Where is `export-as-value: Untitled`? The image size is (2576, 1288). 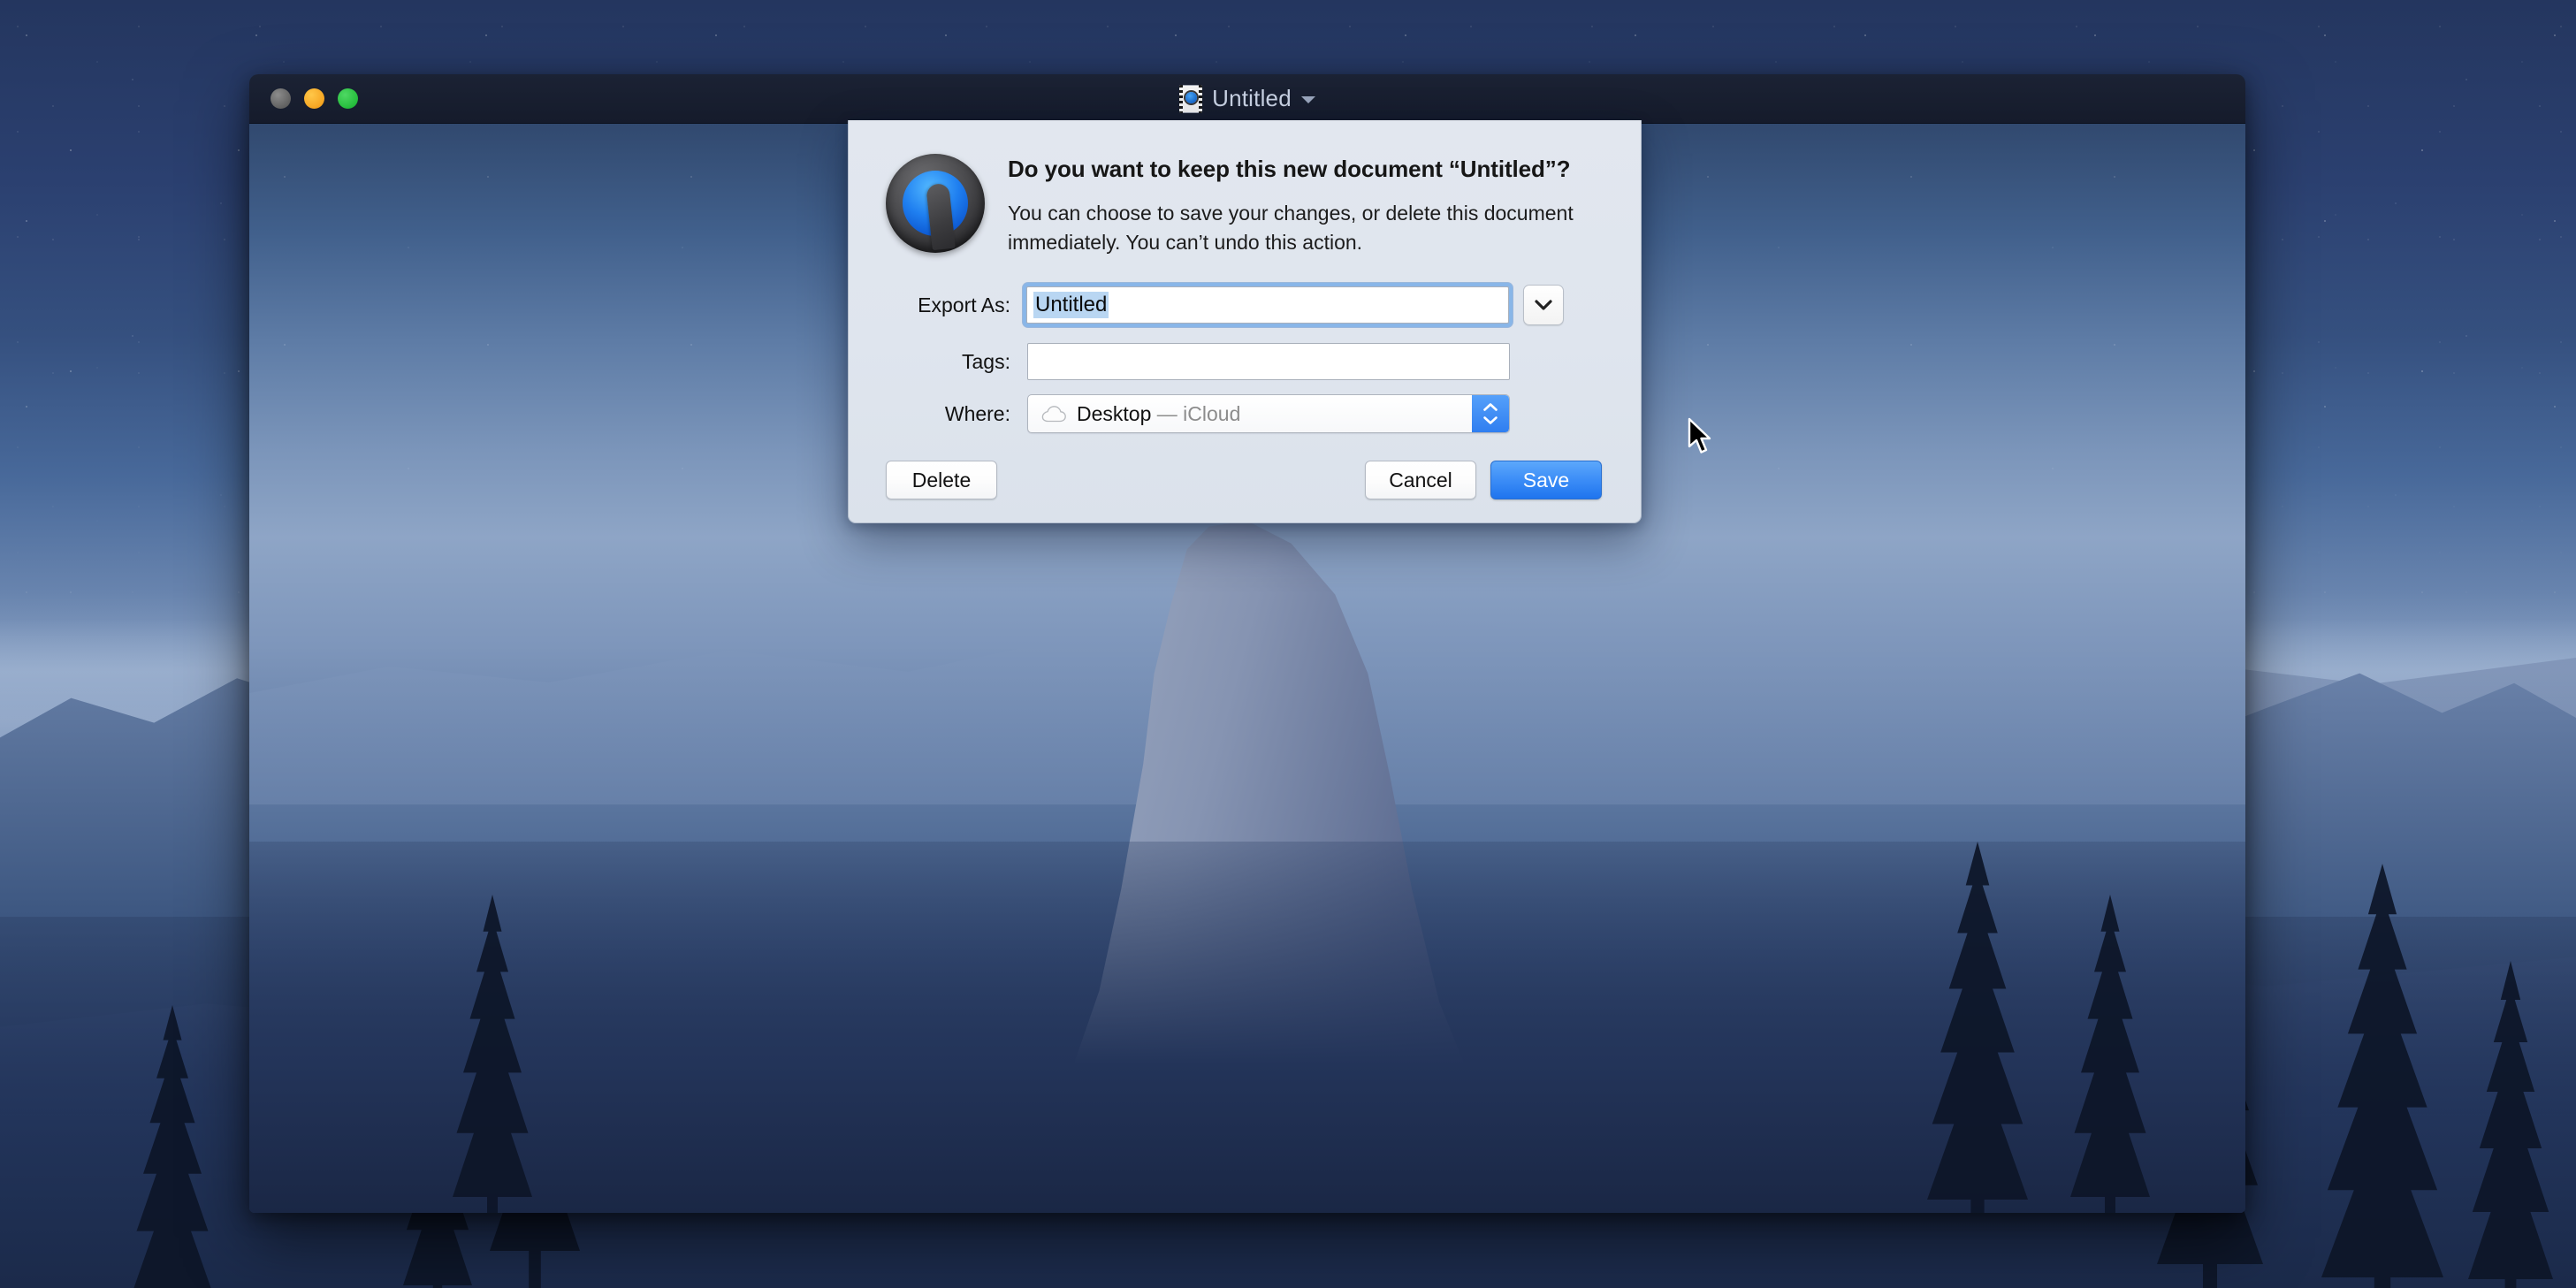
export-as-value: Untitled is located at coordinates (1071, 305).